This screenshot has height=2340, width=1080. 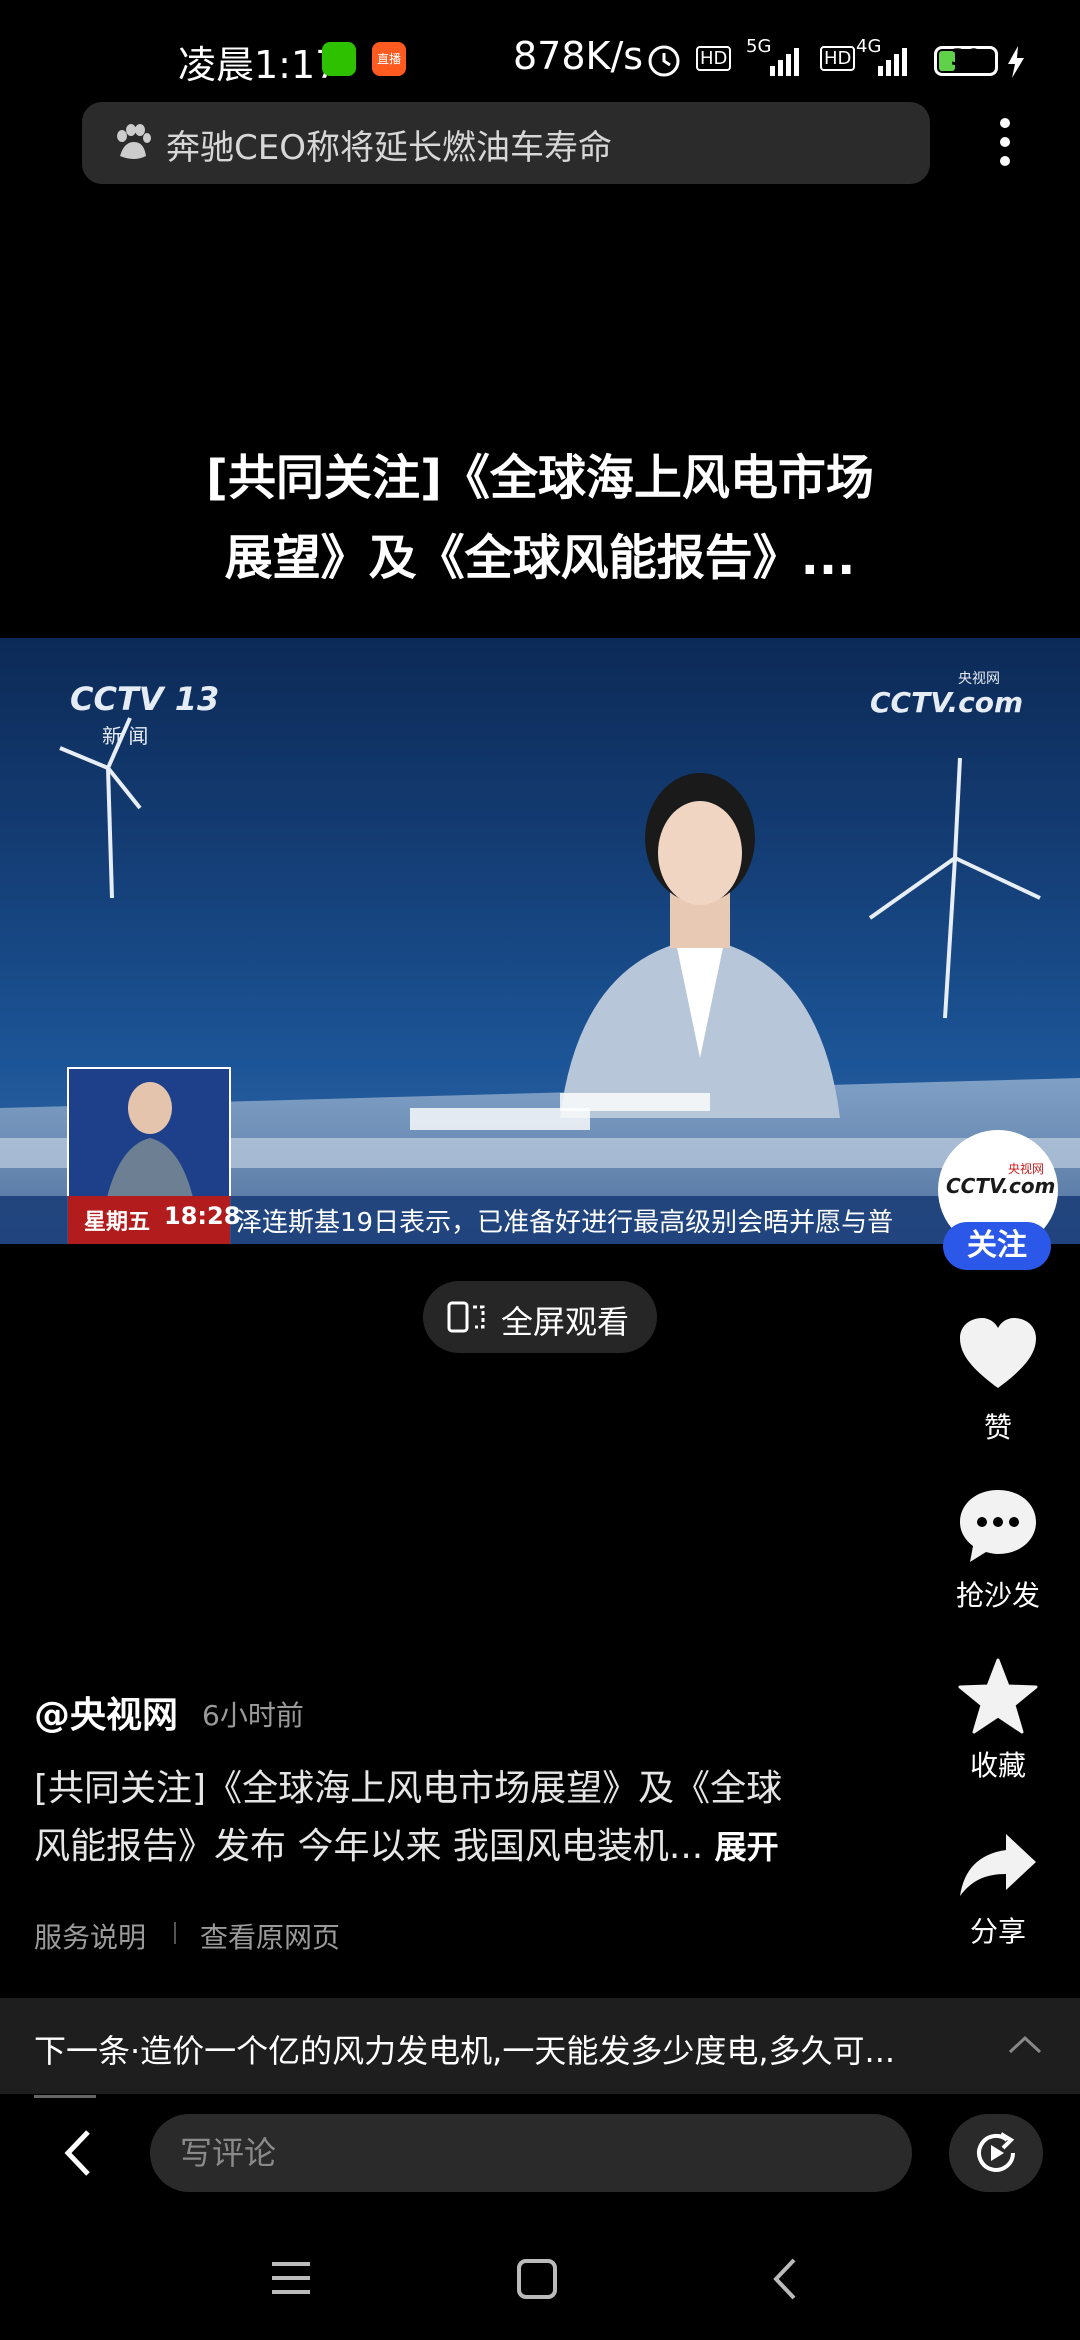 What do you see at coordinates (578, 56) in the screenshot?
I see `network-speed: 878K/s` at bounding box center [578, 56].